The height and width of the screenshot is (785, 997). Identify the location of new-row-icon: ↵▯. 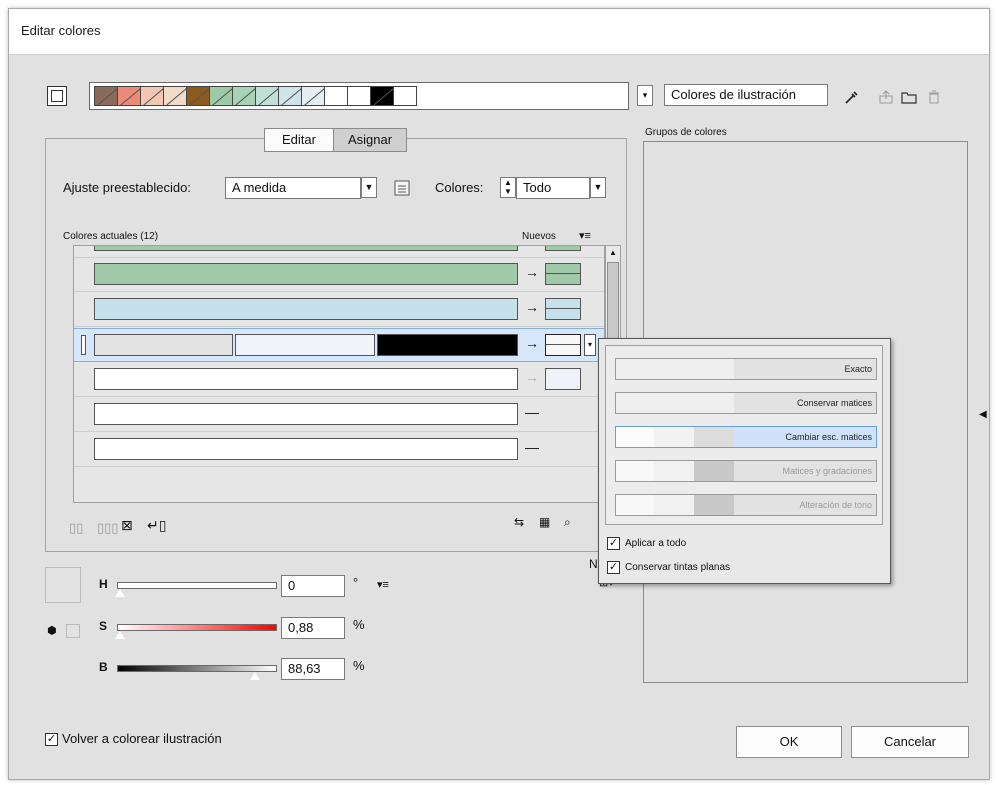
(156, 525).